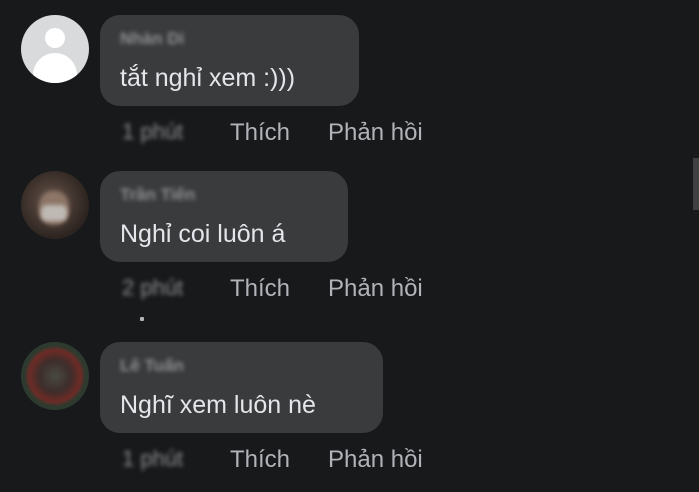 This screenshot has height=492, width=699. I want to click on comment-timestamp: 1 phút, so click(152, 459).